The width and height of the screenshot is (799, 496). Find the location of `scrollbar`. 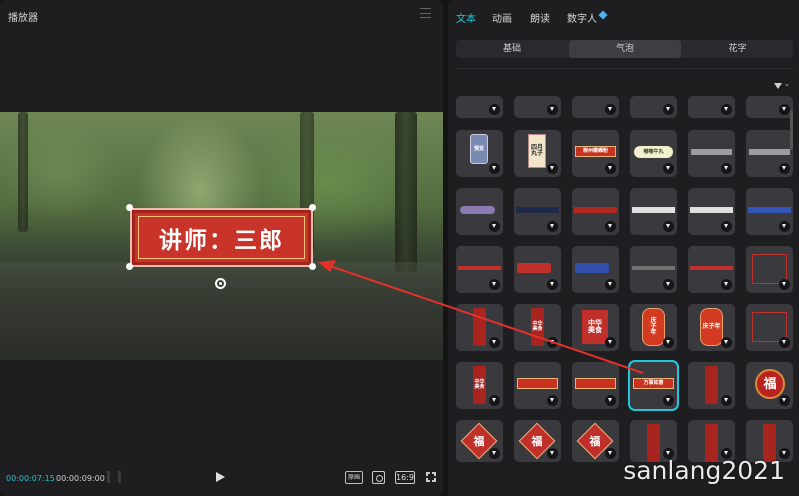

scrollbar is located at coordinates (791, 130).